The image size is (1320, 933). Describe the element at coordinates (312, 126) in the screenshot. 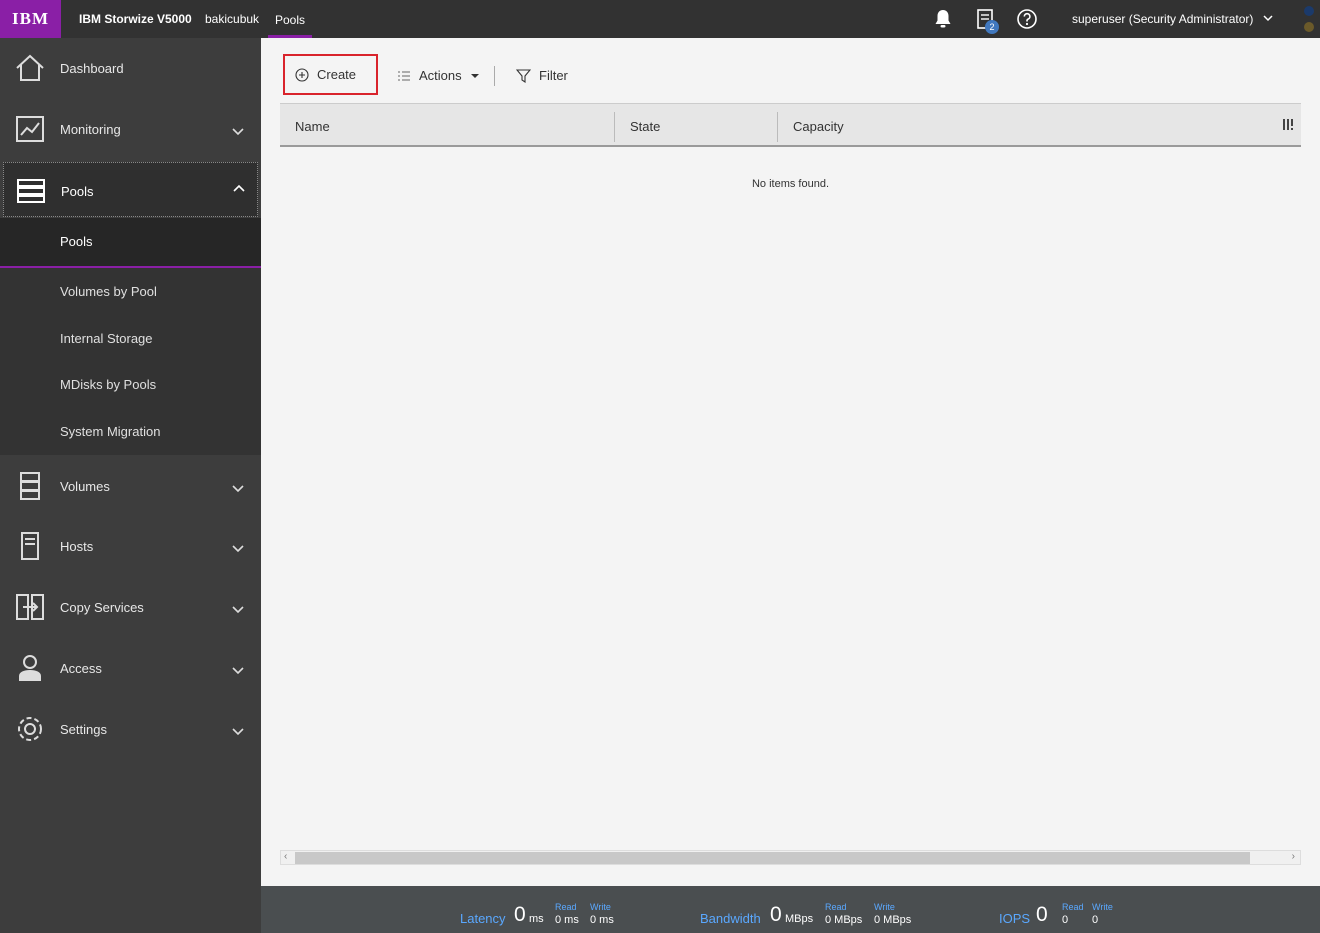

I see `column-header-name: Name` at that location.